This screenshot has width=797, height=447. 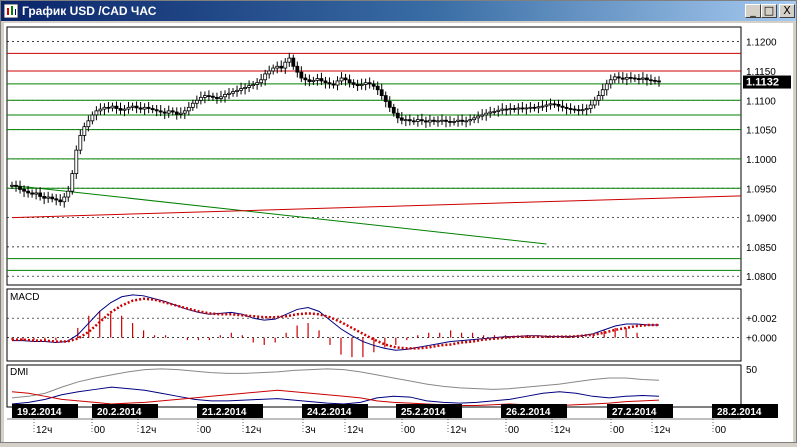 What do you see at coordinates (752, 370) in the screenshot?
I see `dmi-tick-label: 50` at bounding box center [752, 370].